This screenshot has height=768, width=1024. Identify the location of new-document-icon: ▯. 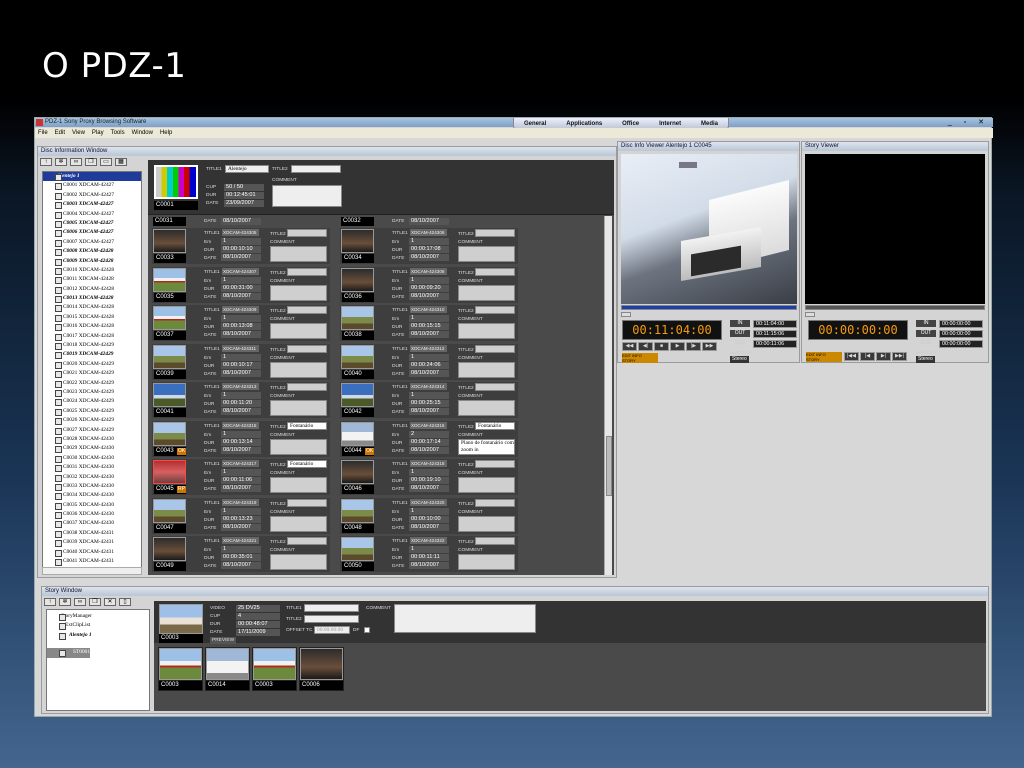
(125, 602).